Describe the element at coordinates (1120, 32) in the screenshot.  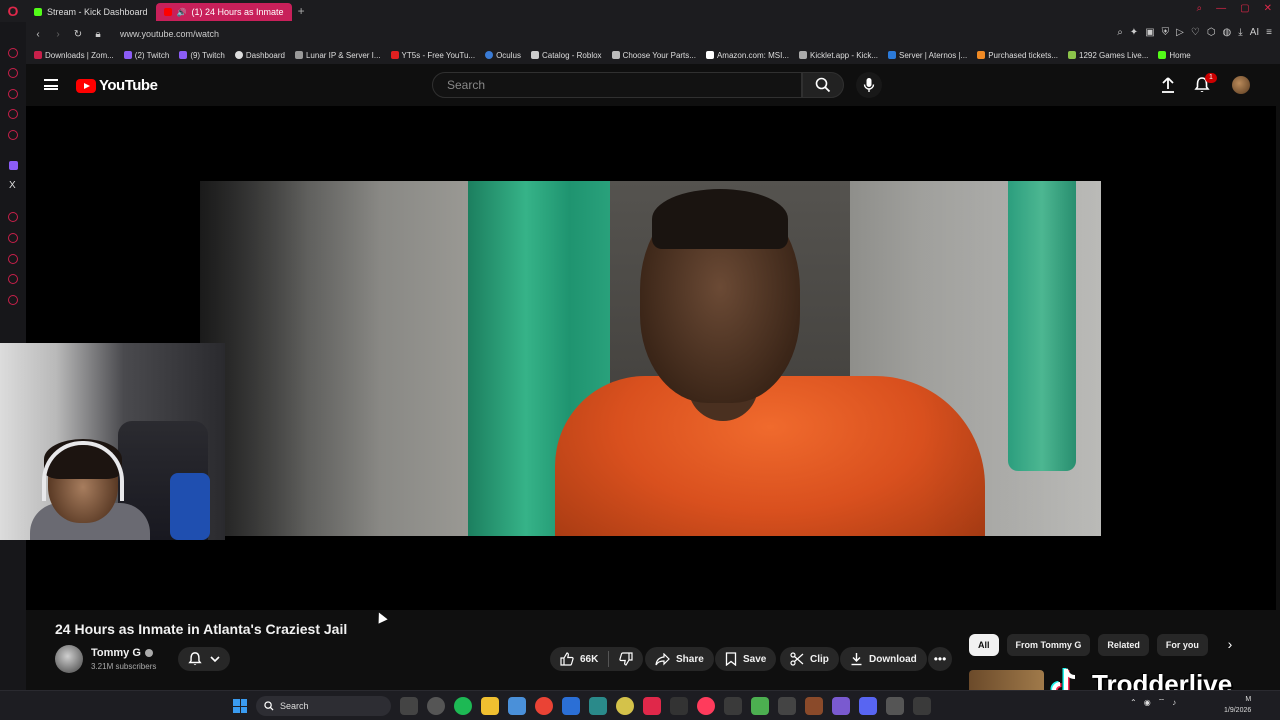
I see `zoom-icon: ⌕` at that location.